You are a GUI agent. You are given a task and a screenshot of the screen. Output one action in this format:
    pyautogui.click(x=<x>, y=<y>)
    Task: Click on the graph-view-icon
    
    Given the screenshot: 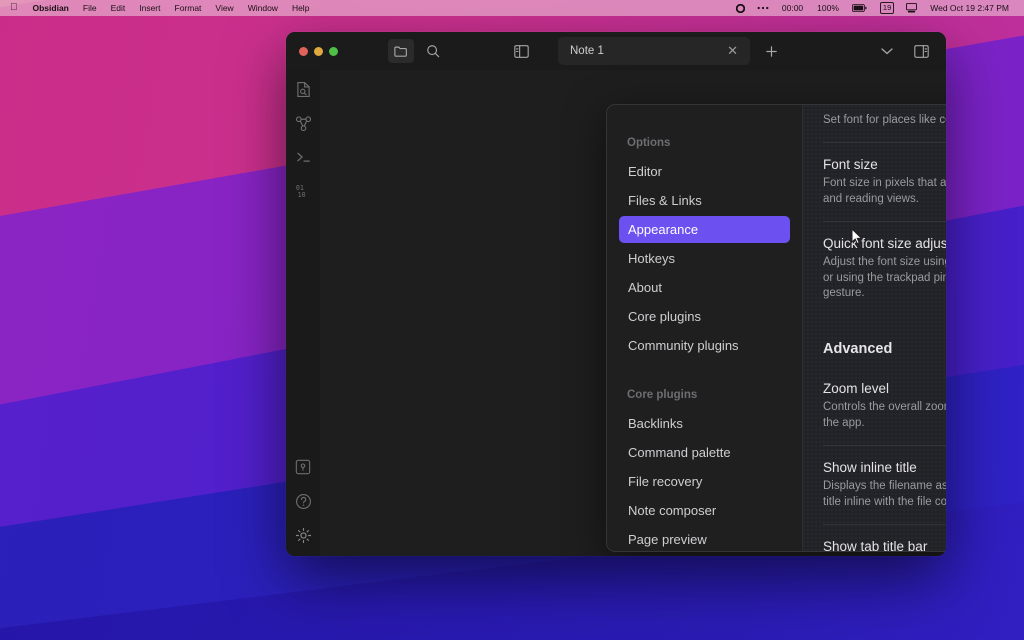 What is the action you would take?
    pyautogui.click(x=303, y=123)
    